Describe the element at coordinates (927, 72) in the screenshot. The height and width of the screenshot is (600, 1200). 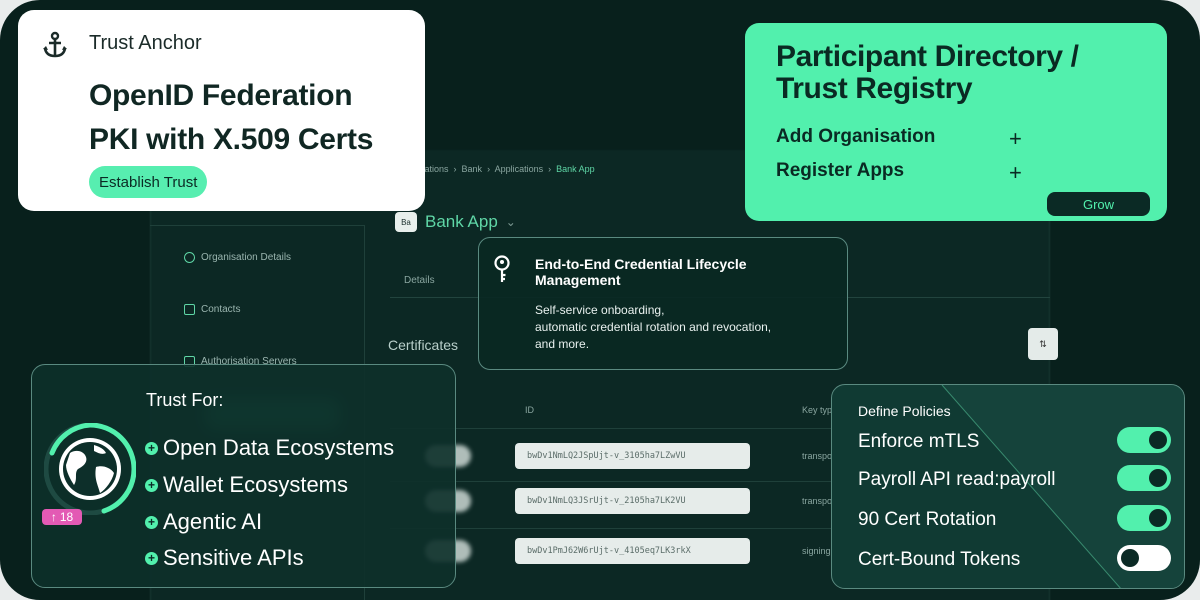
I see `directory-title: Participant Directory / Trust Registry` at that location.